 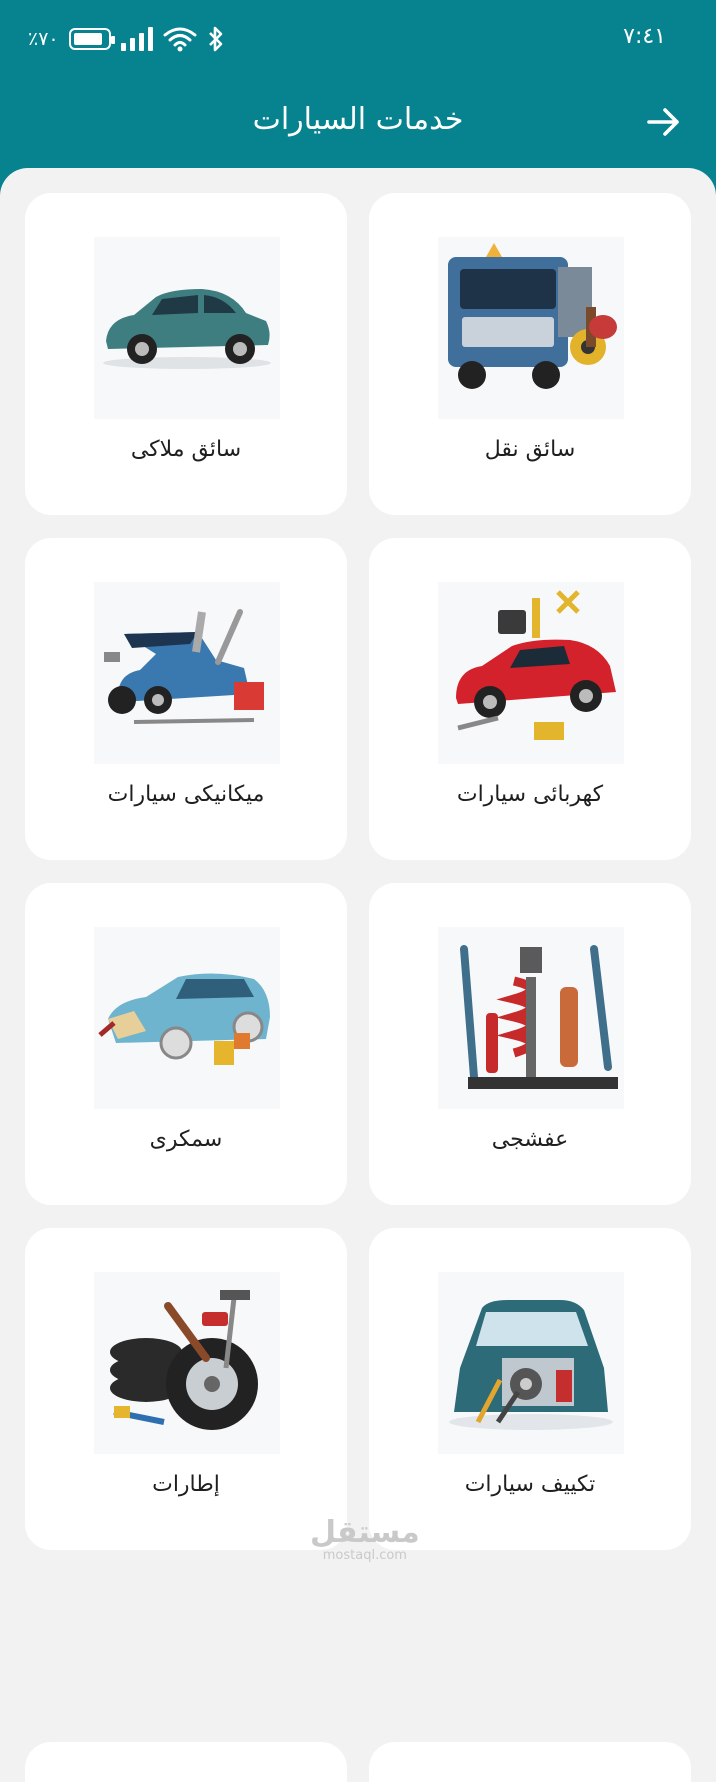 I want to click on wifi-icon, so click(x=180, y=39).